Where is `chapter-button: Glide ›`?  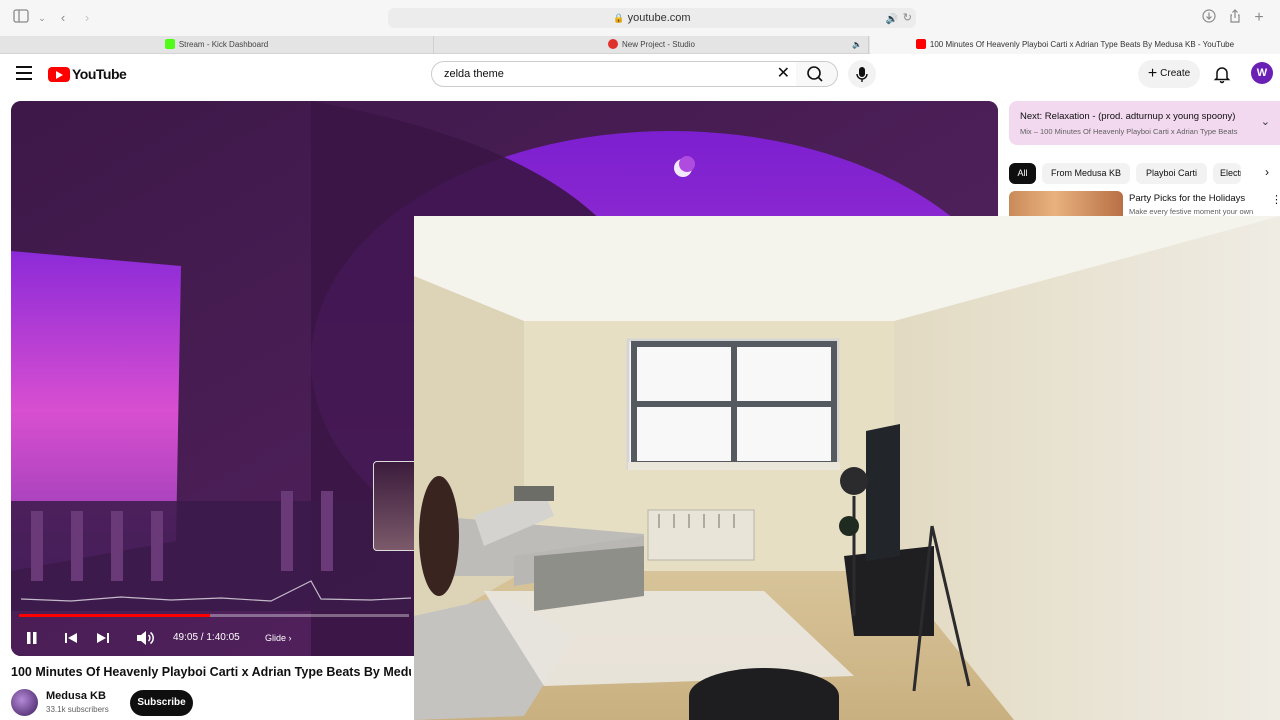
chapter-button: Glide › is located at coordinates (278, 638).